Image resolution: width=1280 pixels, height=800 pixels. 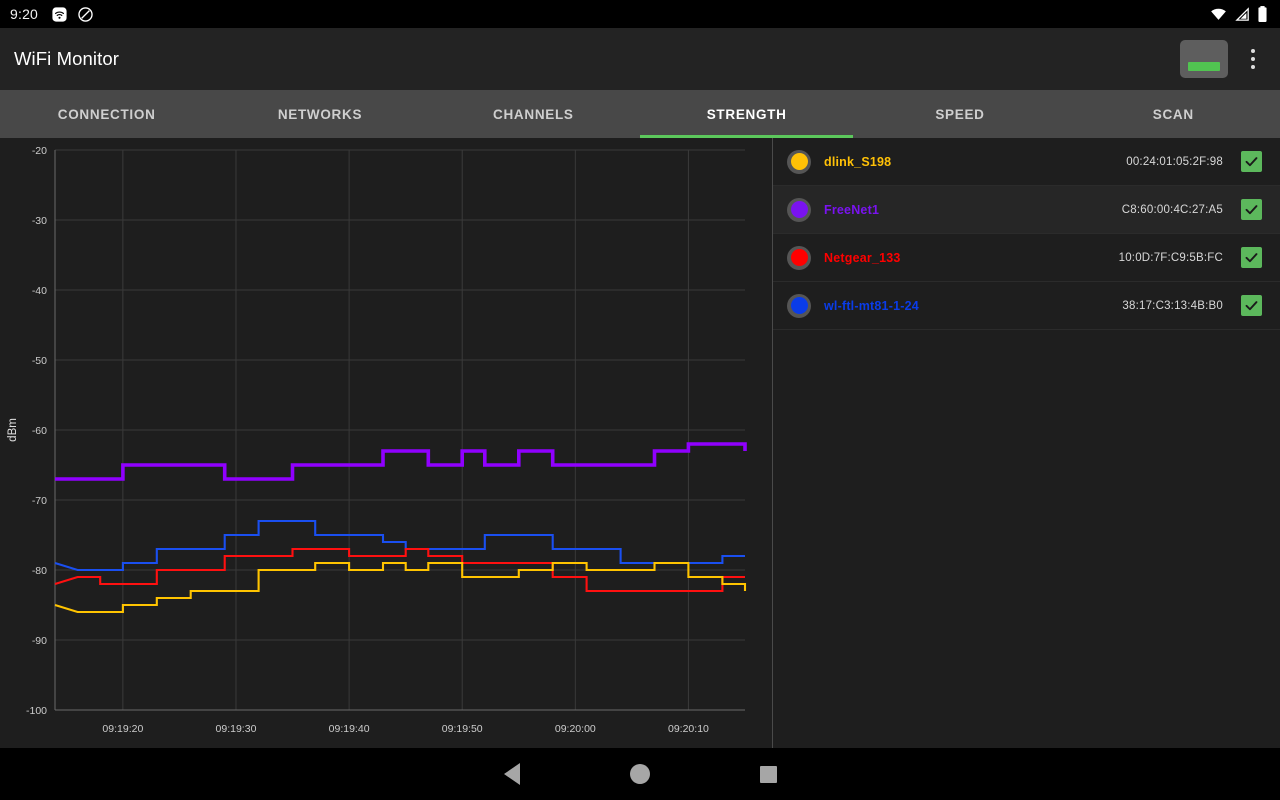 What do you see at coordinates (72, 14) in the screenshot?
I see `status-bar-notification-icons` at bounding box center [72, 14].